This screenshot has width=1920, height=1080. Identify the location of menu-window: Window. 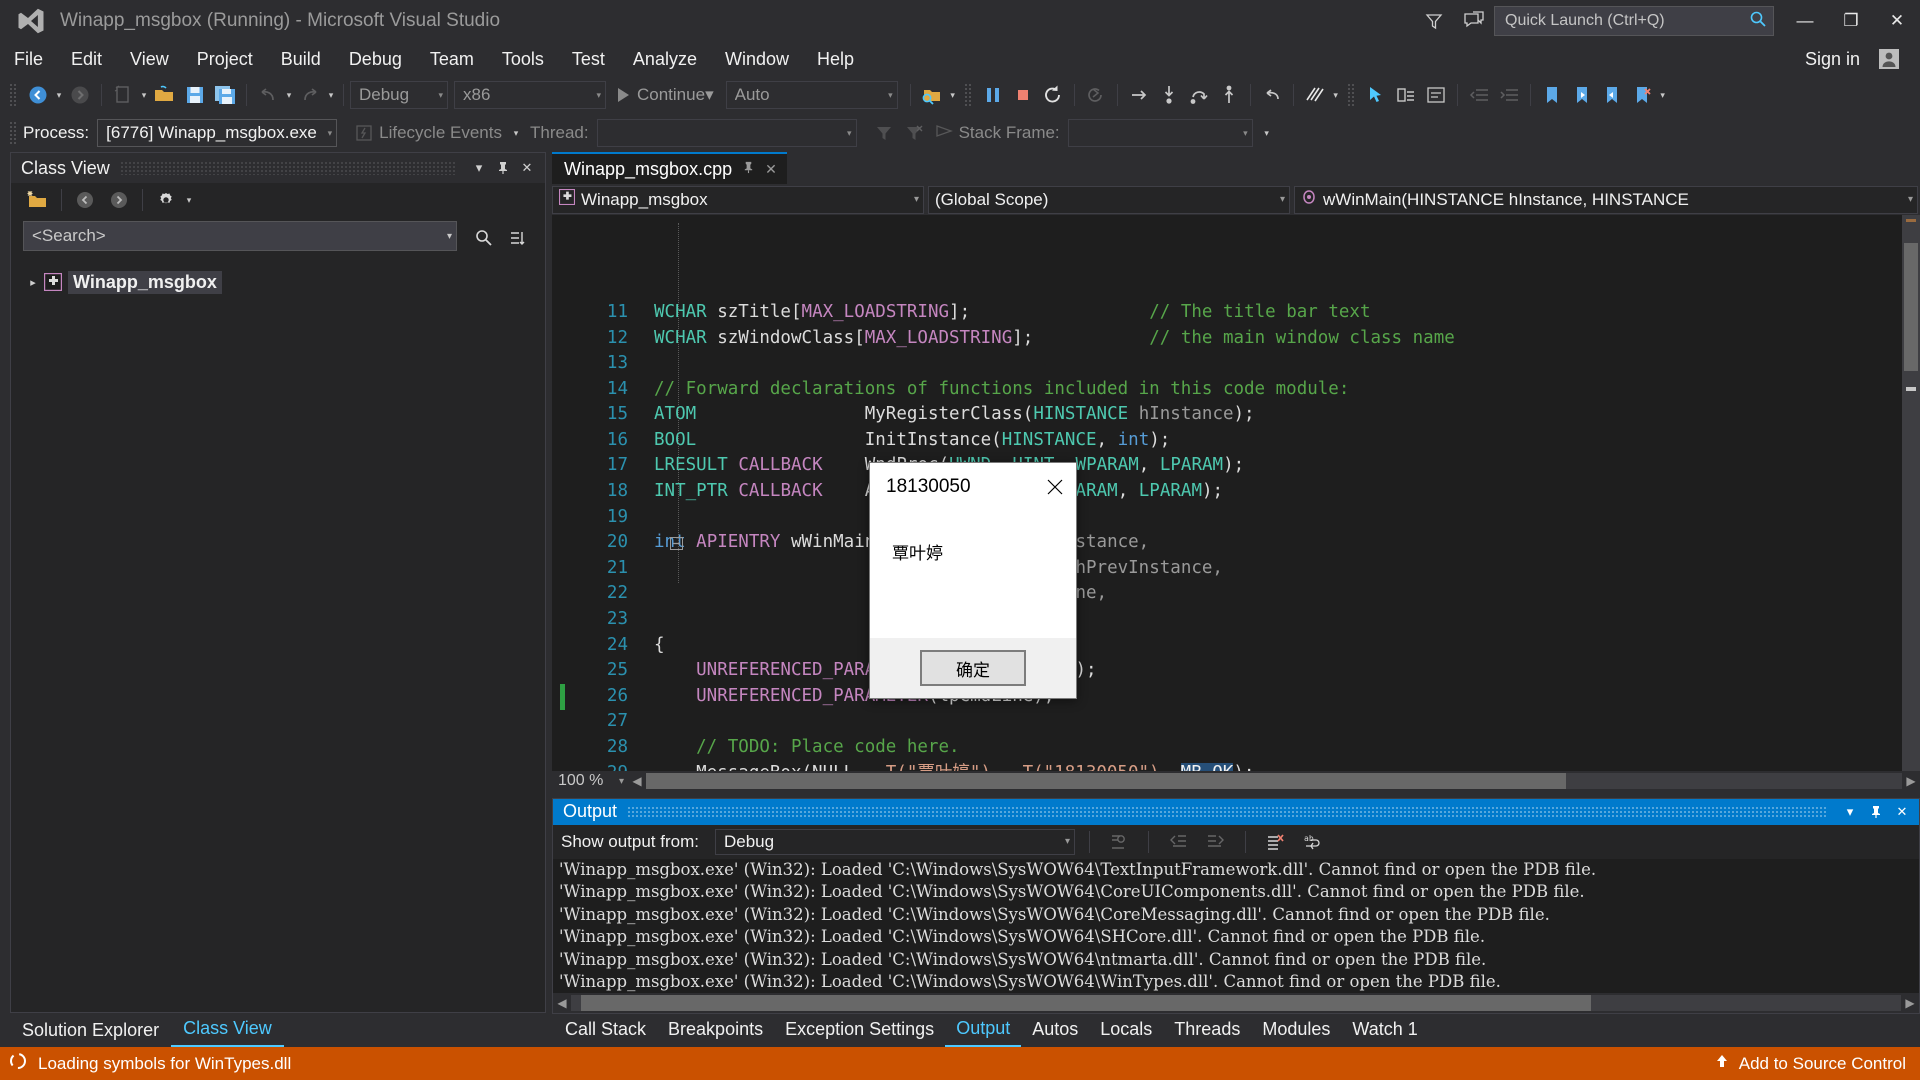
(757, 59).